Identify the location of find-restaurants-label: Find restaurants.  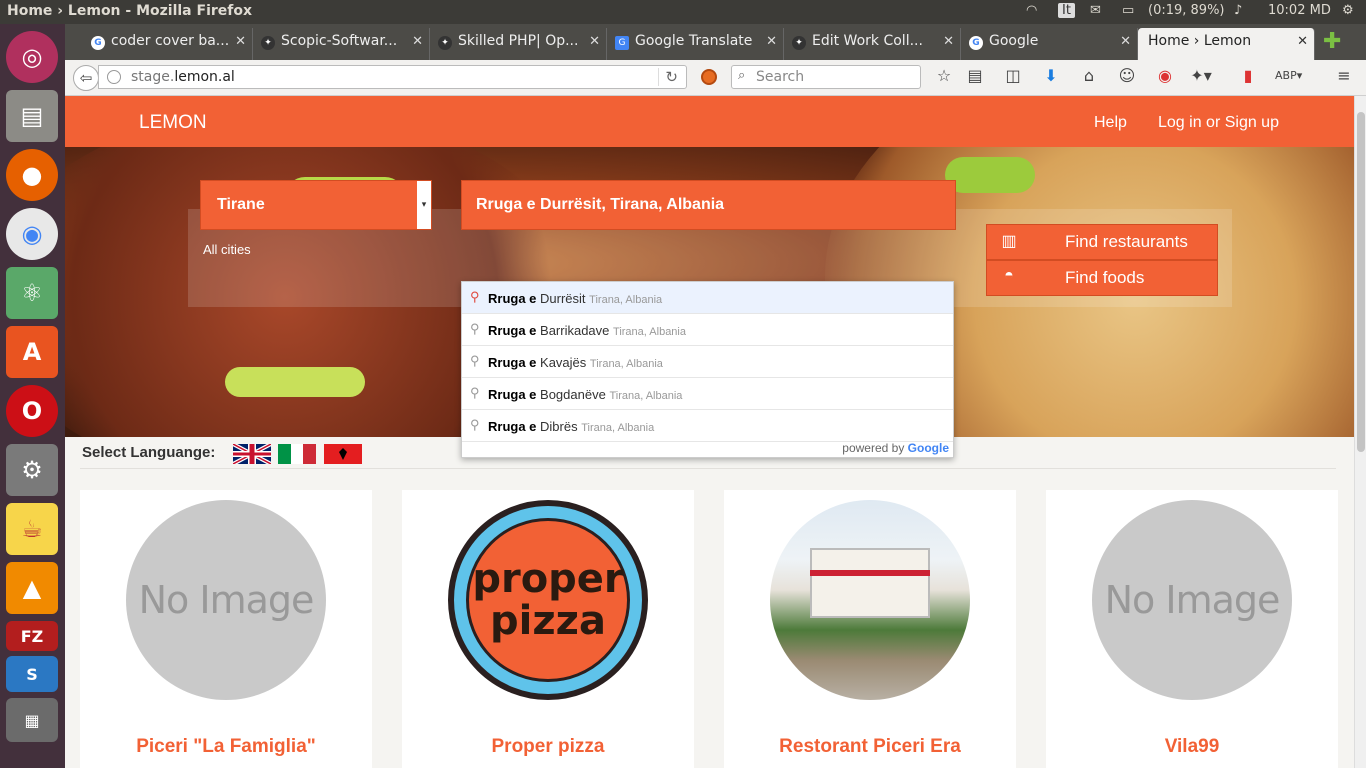
(1126, 241).